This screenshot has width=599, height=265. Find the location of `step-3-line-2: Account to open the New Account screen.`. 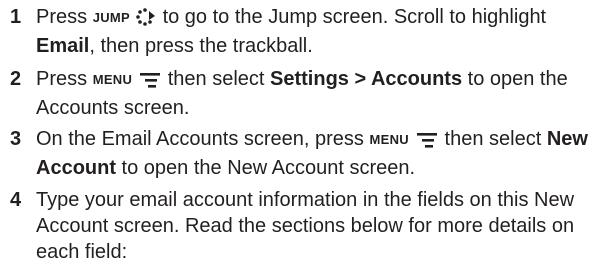

step-3-line-2: Account to open the New Account screen. is located at coordinates (225, 168).